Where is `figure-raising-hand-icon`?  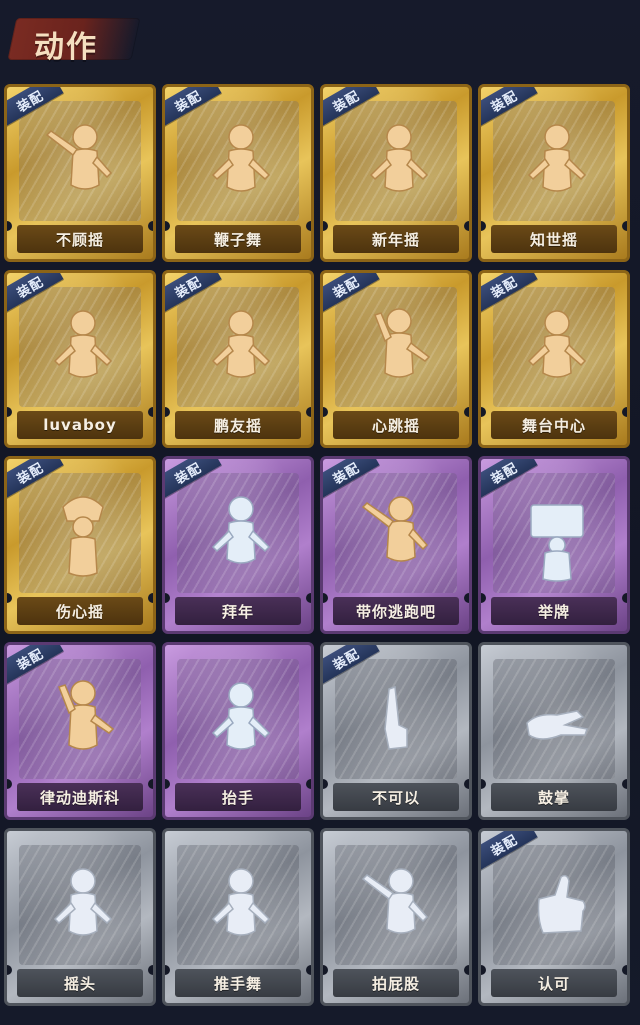
figure-raising-hand-icon is located at coordinates (241, 723).